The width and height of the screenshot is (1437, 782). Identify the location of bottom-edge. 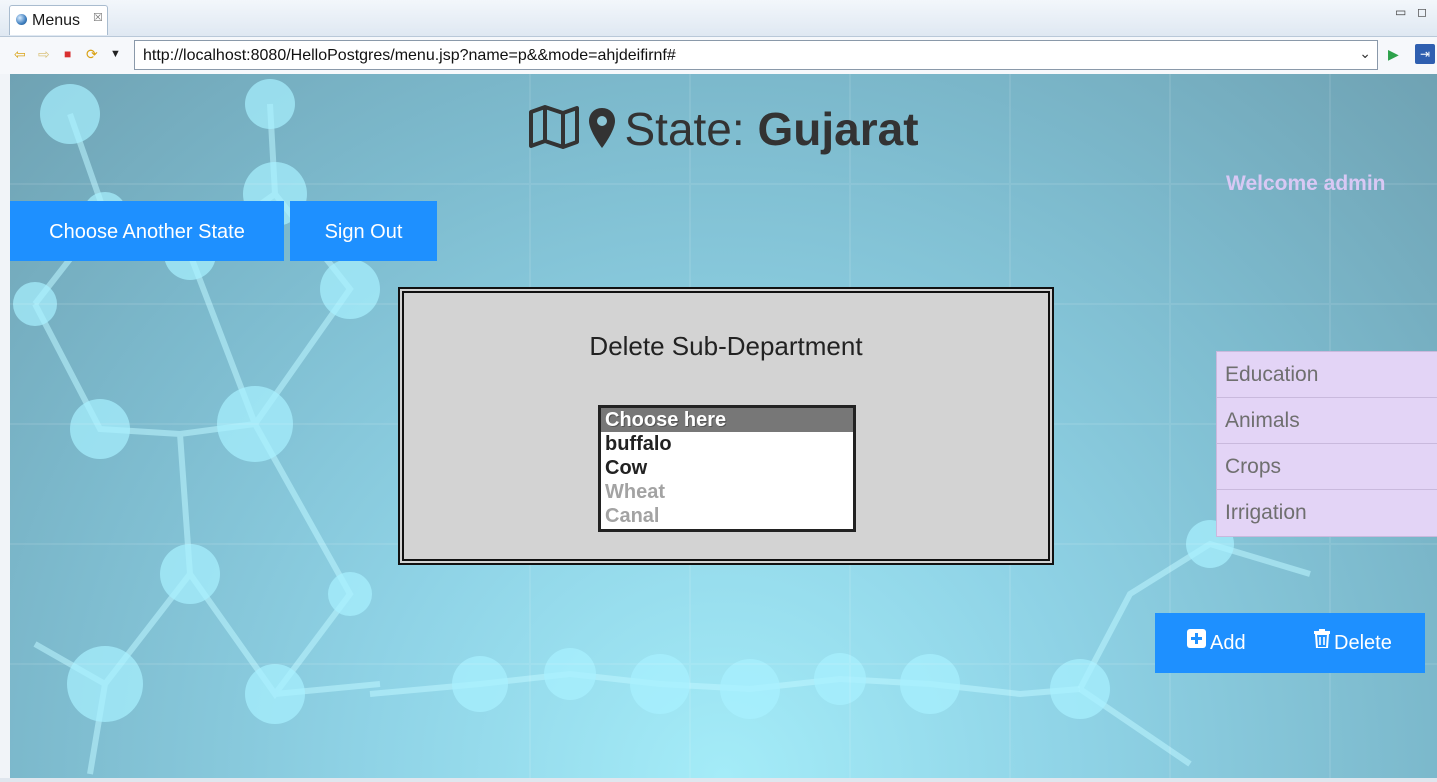
(718, 780).